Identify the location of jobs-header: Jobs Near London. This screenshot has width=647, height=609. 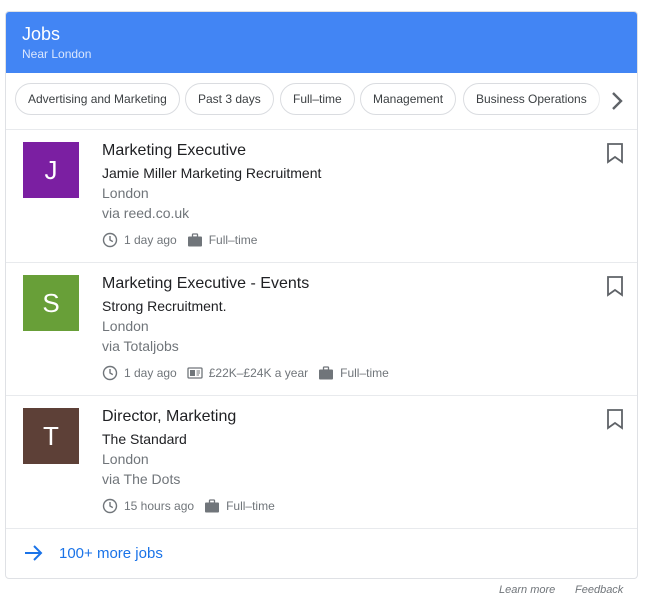
(321, 42).